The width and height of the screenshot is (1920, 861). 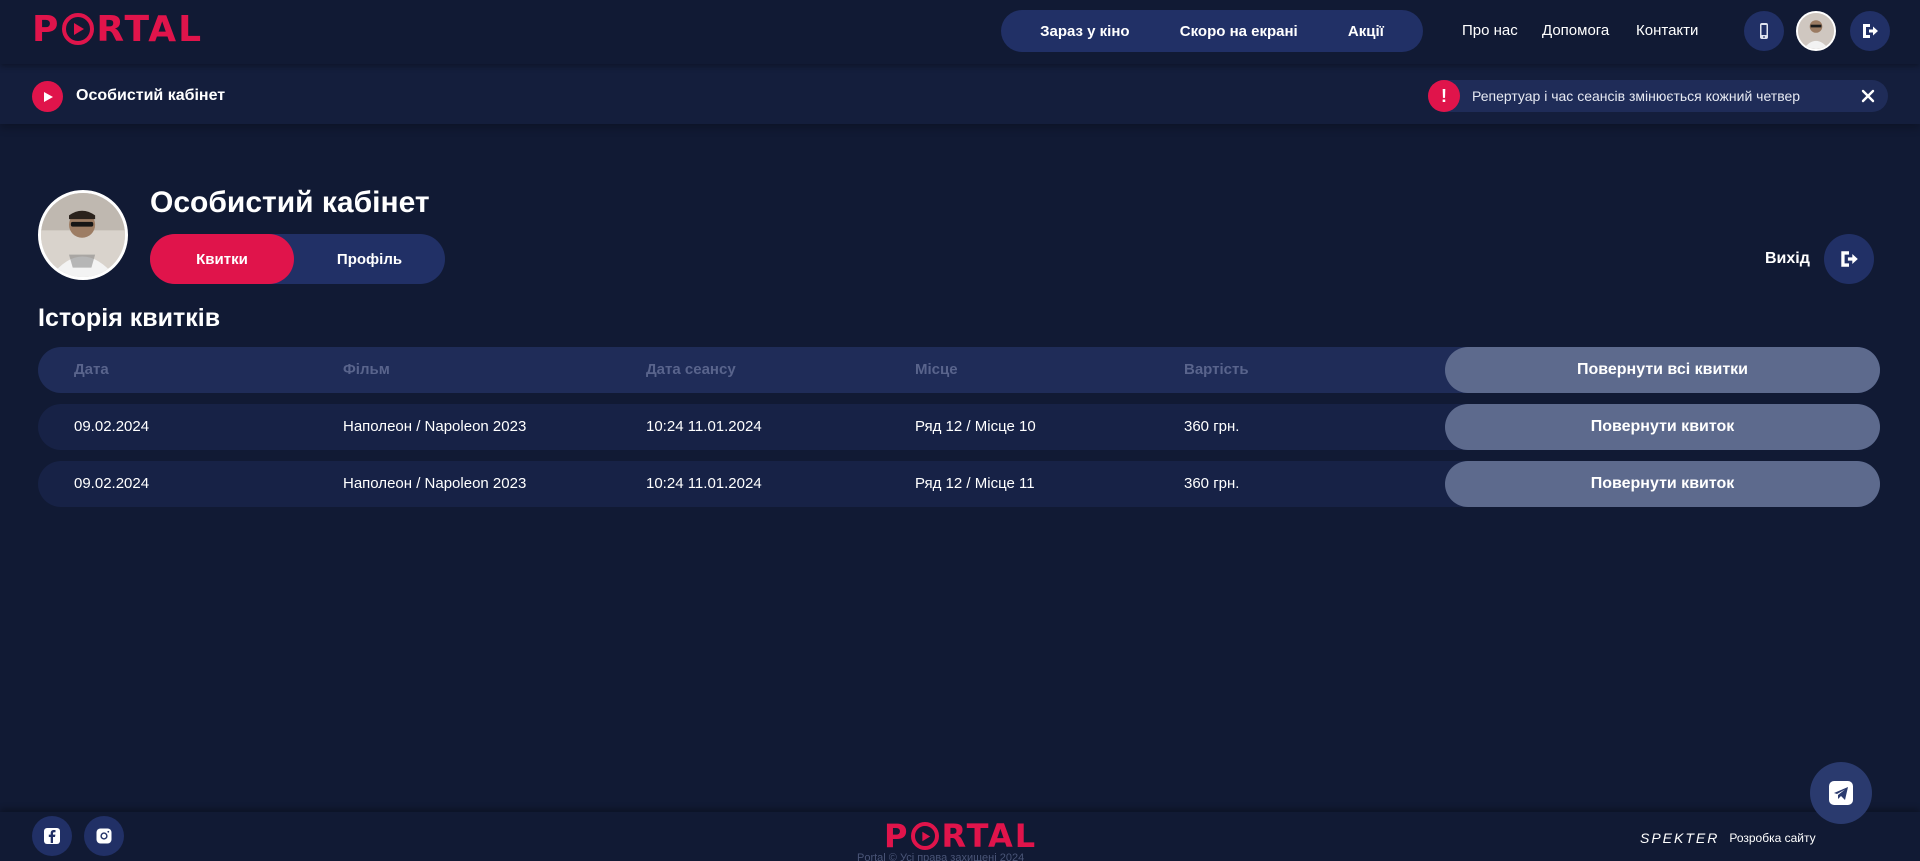 I want to click on instagram-link, so click(x=104, y=836).